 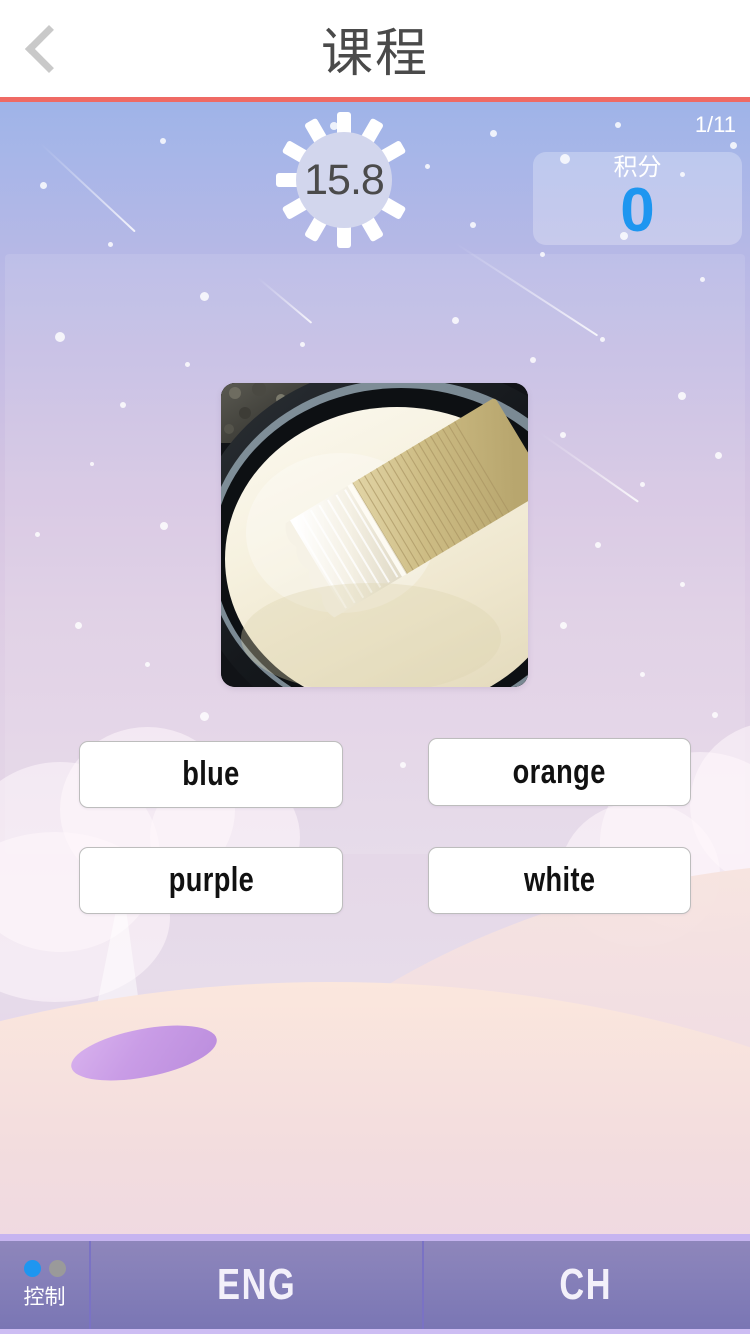 I want to click on score-panel: 积分 0, so click(x=637, y=198).